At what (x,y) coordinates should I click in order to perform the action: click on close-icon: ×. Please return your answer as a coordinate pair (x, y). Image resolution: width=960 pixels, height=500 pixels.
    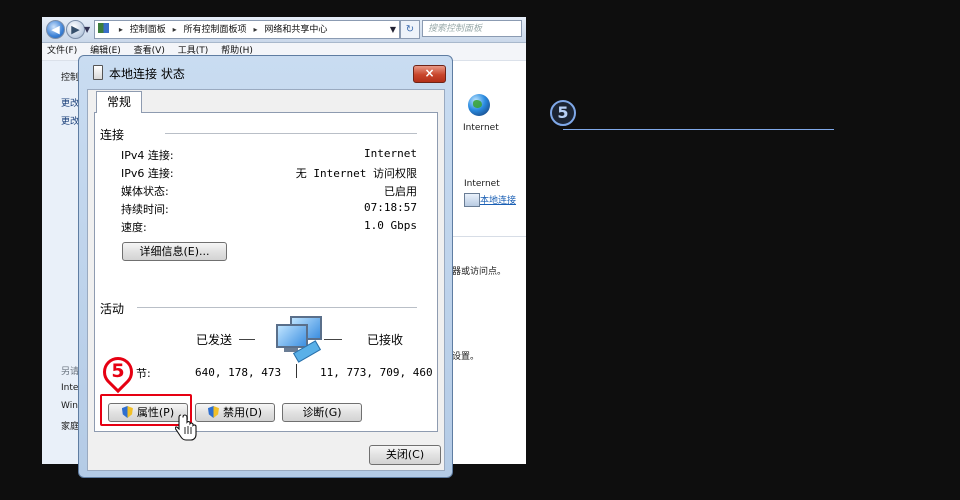
    Looking at the image, I should click on (429, 74).